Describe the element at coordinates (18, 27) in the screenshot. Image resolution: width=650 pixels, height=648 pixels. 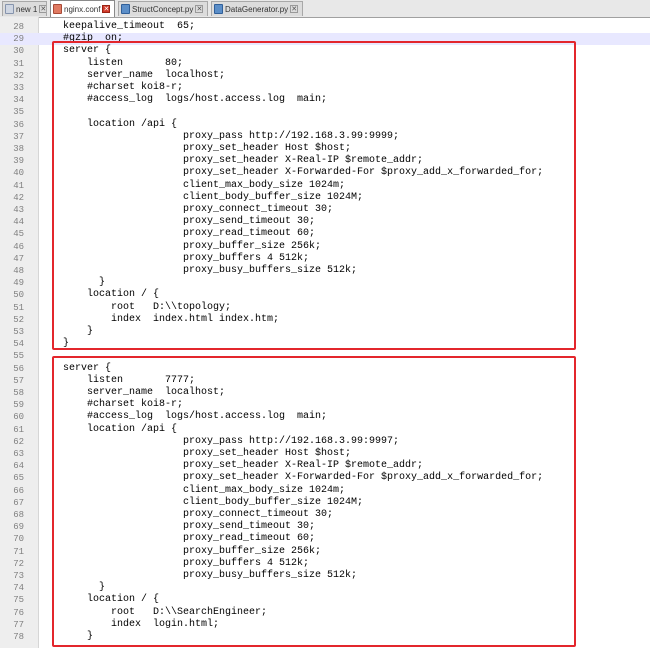
I see `line-number: 28` at that location.